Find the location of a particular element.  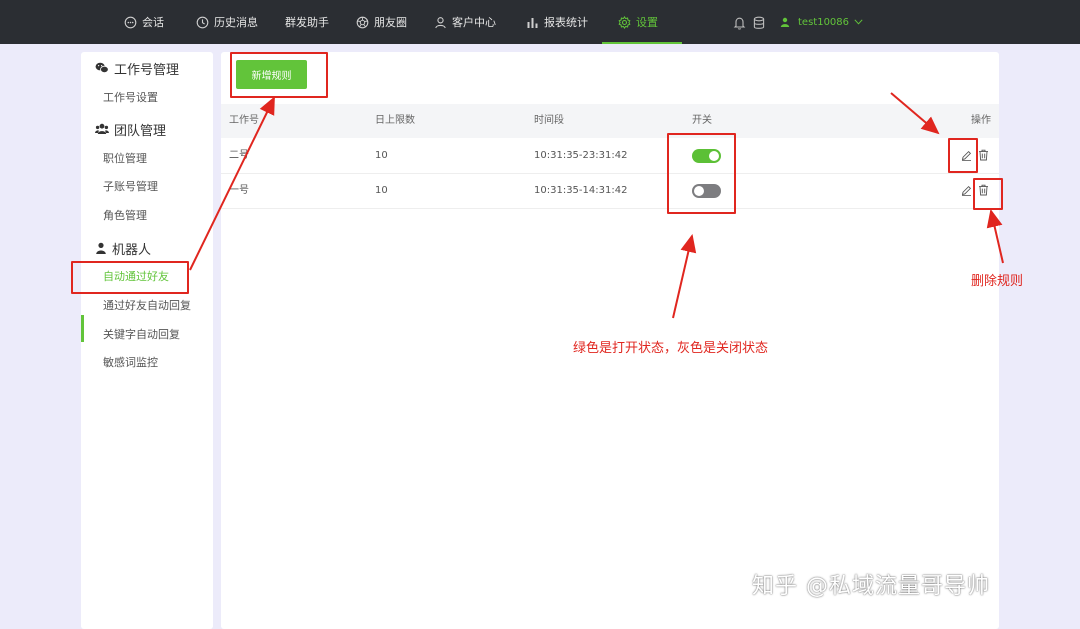

nav-item-mass-message: 群发助手 is located at coordinates (307, 22).